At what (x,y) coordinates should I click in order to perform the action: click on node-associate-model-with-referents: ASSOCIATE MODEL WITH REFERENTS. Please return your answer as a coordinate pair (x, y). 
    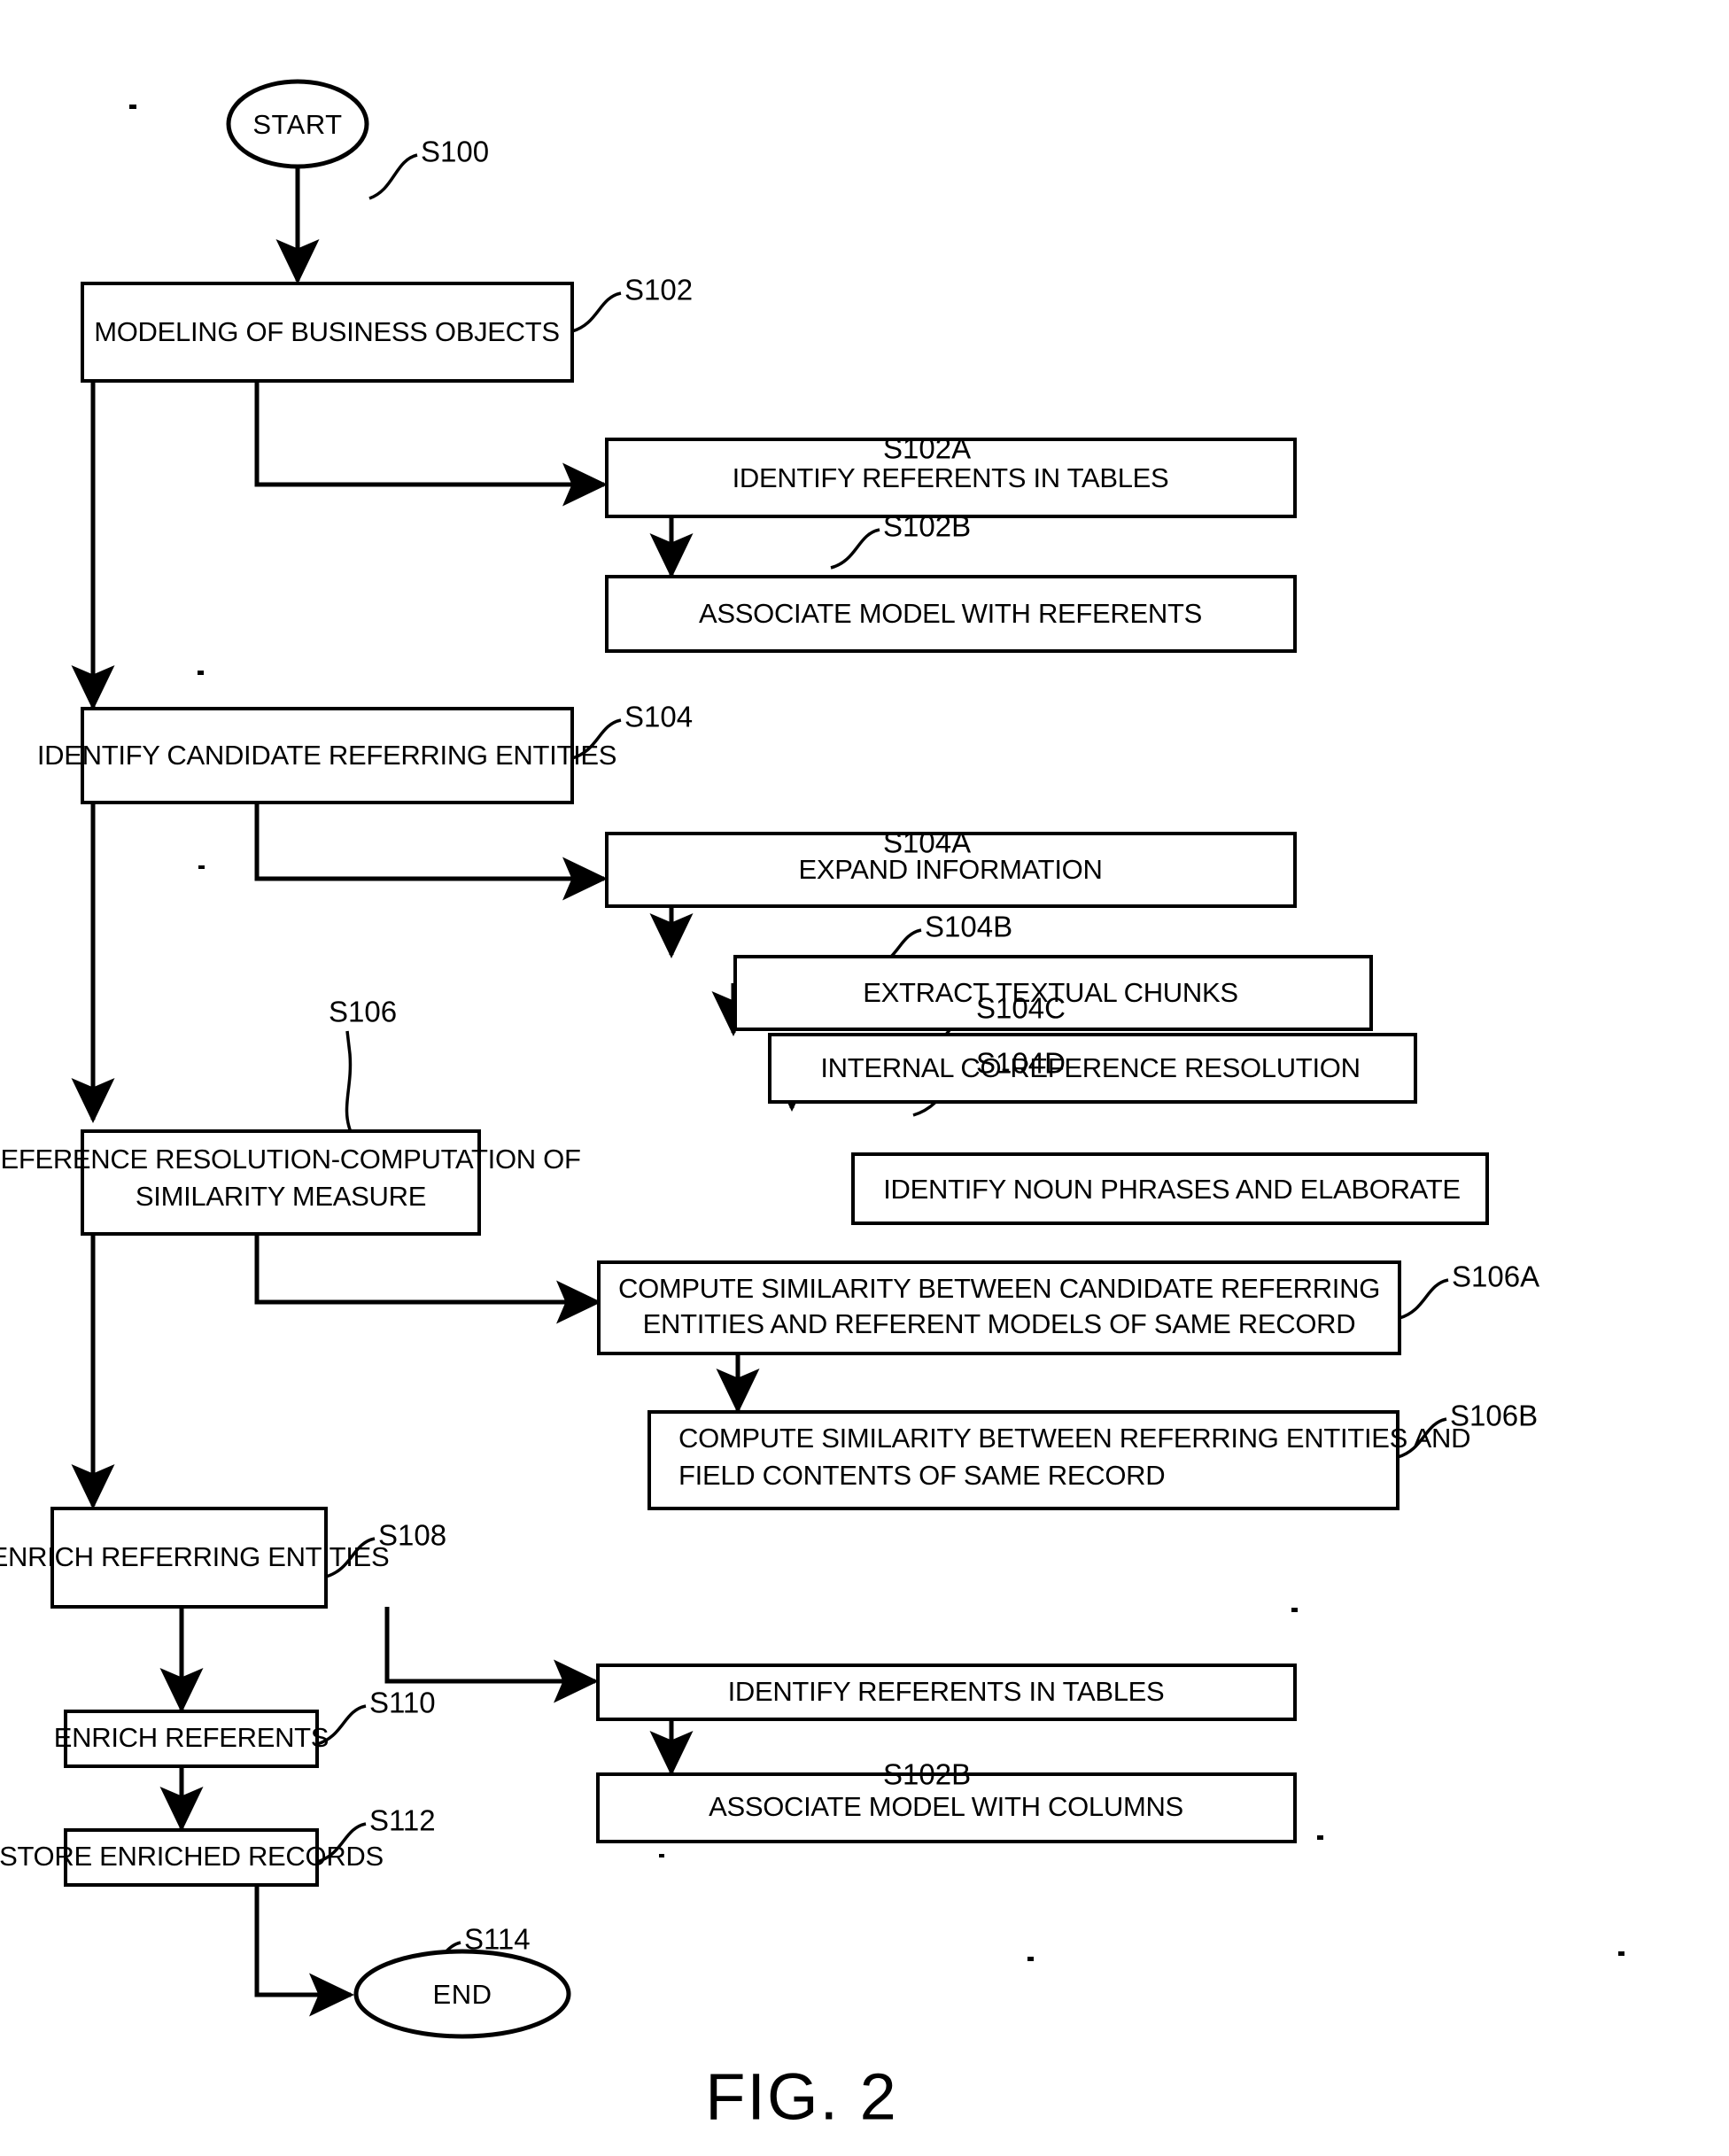
    Looking at the image, I should click on (951, 614).